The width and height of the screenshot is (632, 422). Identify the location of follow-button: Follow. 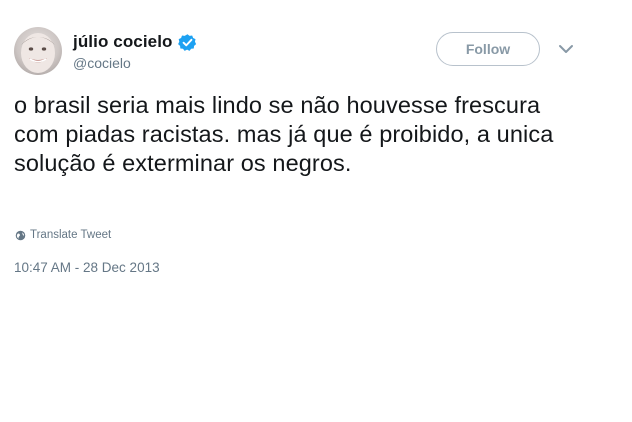
(488, 49).